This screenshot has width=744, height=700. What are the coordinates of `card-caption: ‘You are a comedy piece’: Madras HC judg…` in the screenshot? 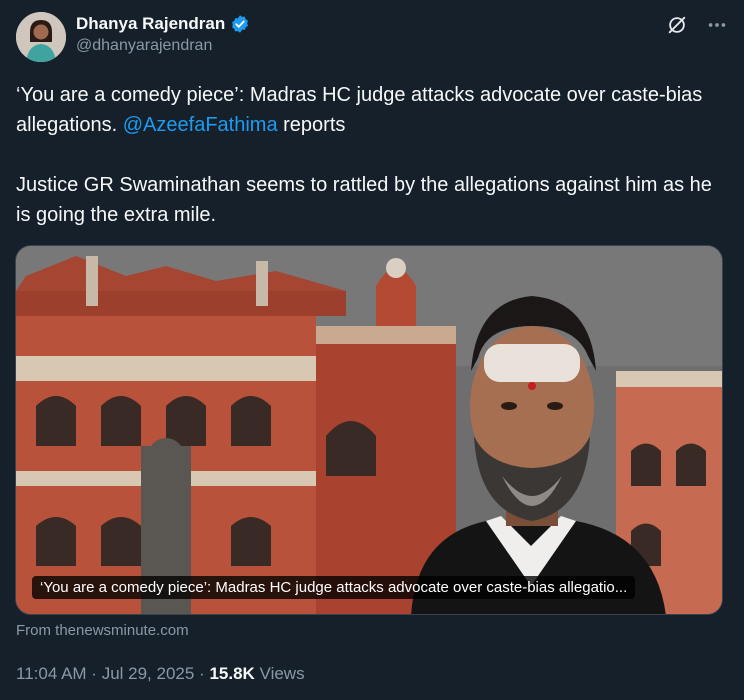 It's located at (334, 587).